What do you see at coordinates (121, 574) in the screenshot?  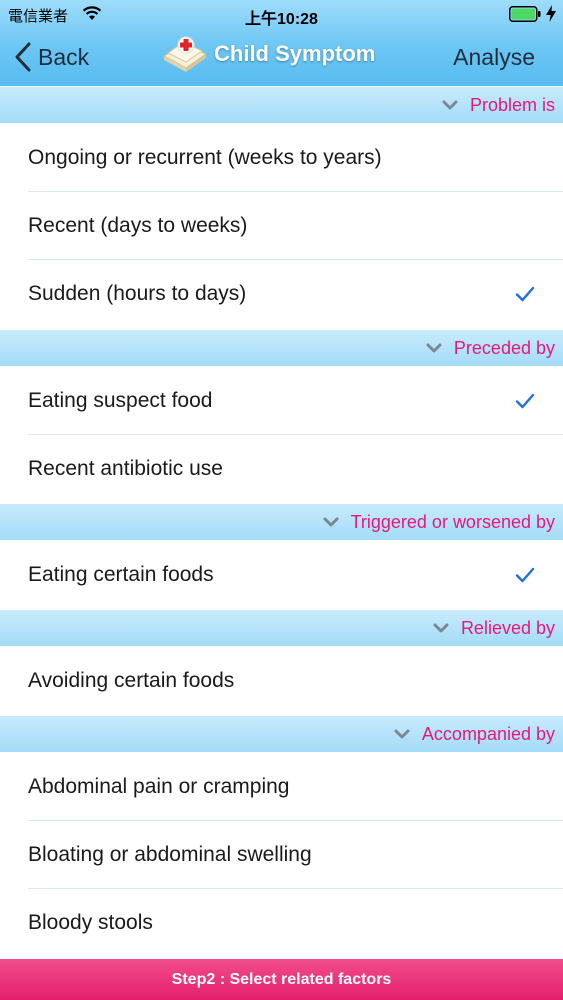 I see `item-label: Eating certain foods` at bounding box center [121, 574].